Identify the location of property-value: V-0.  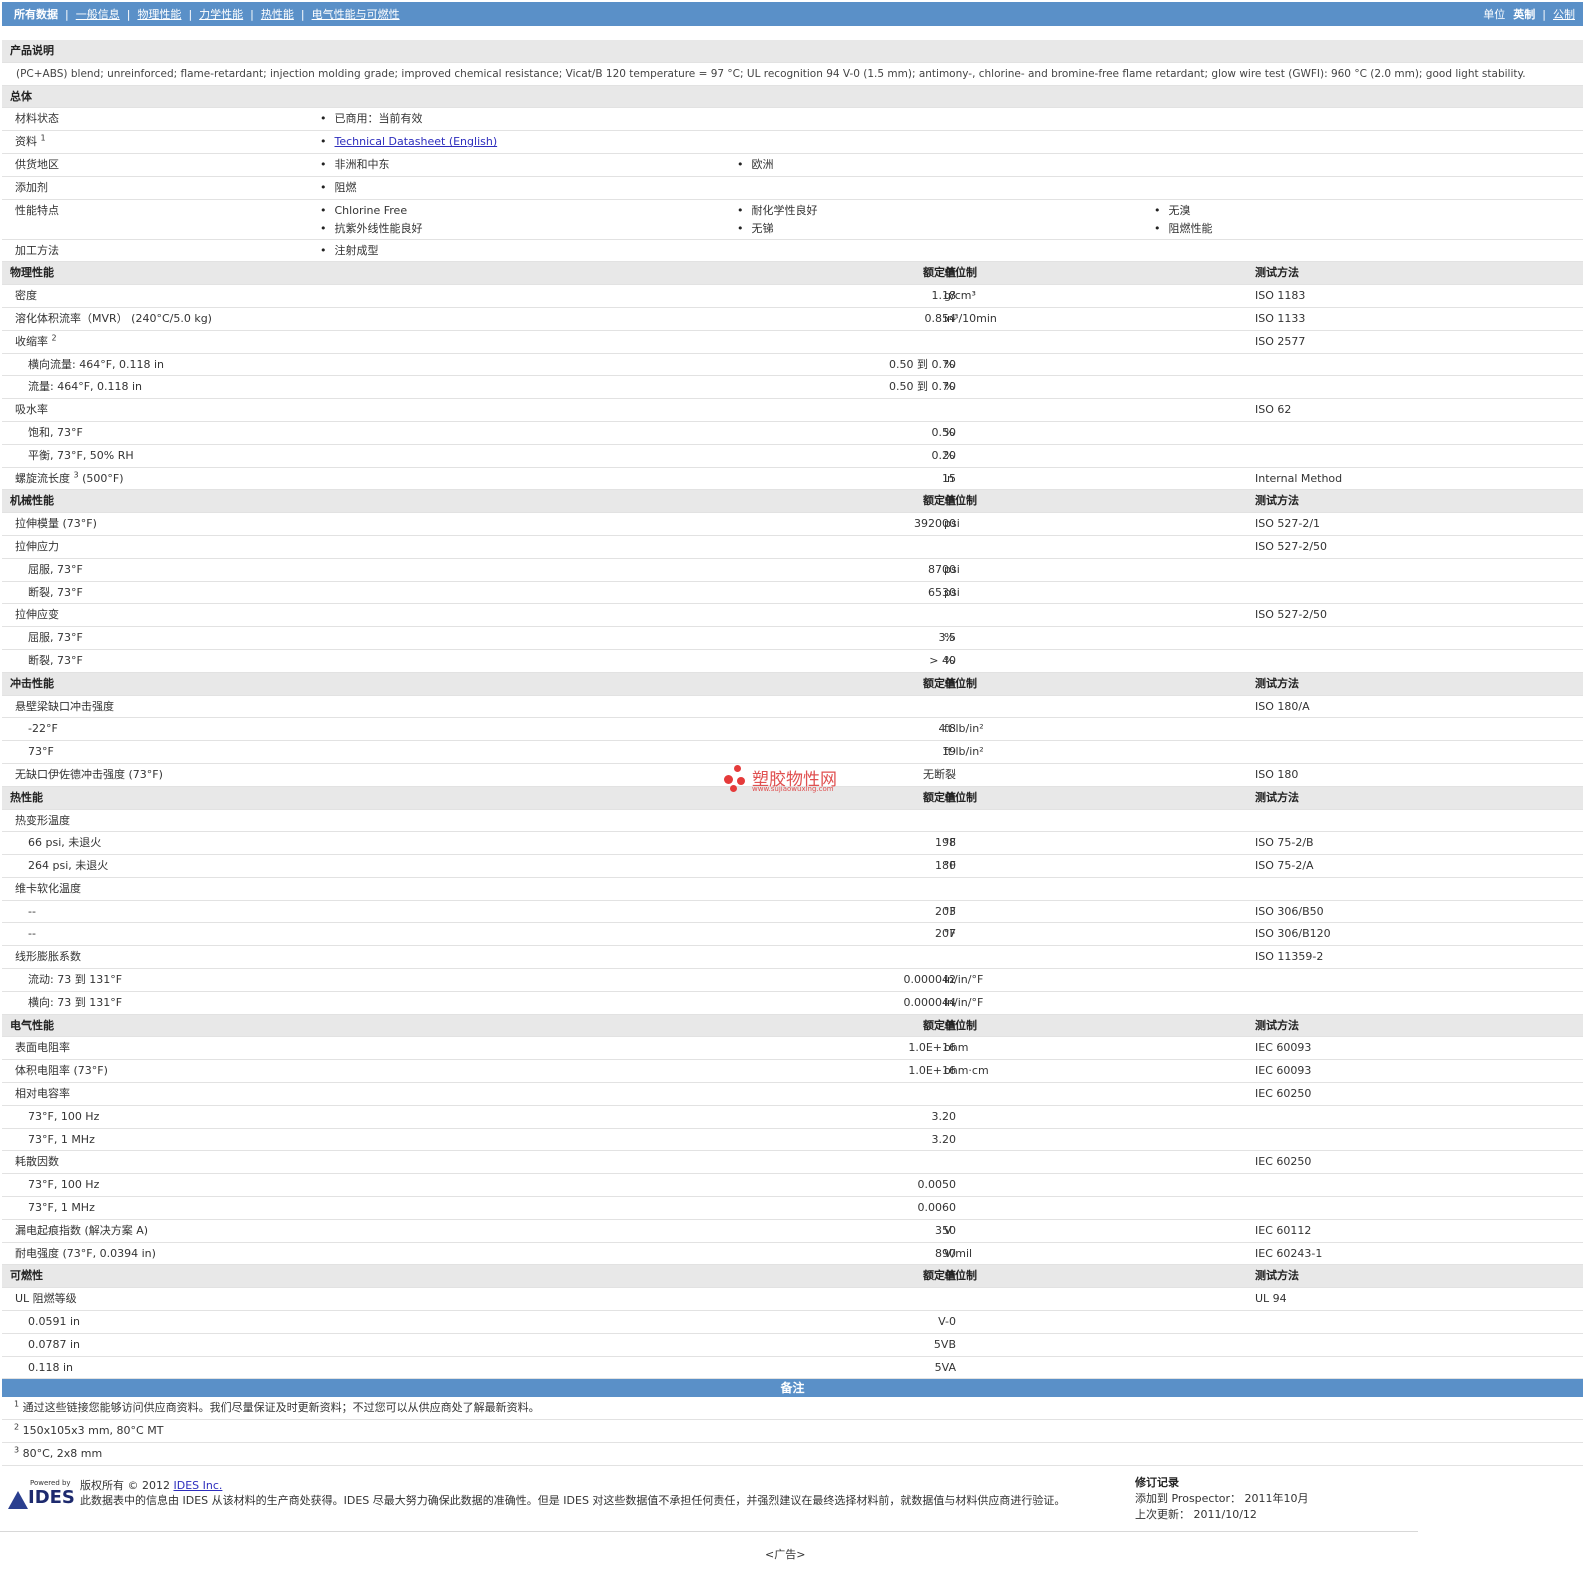
(947, 1322).